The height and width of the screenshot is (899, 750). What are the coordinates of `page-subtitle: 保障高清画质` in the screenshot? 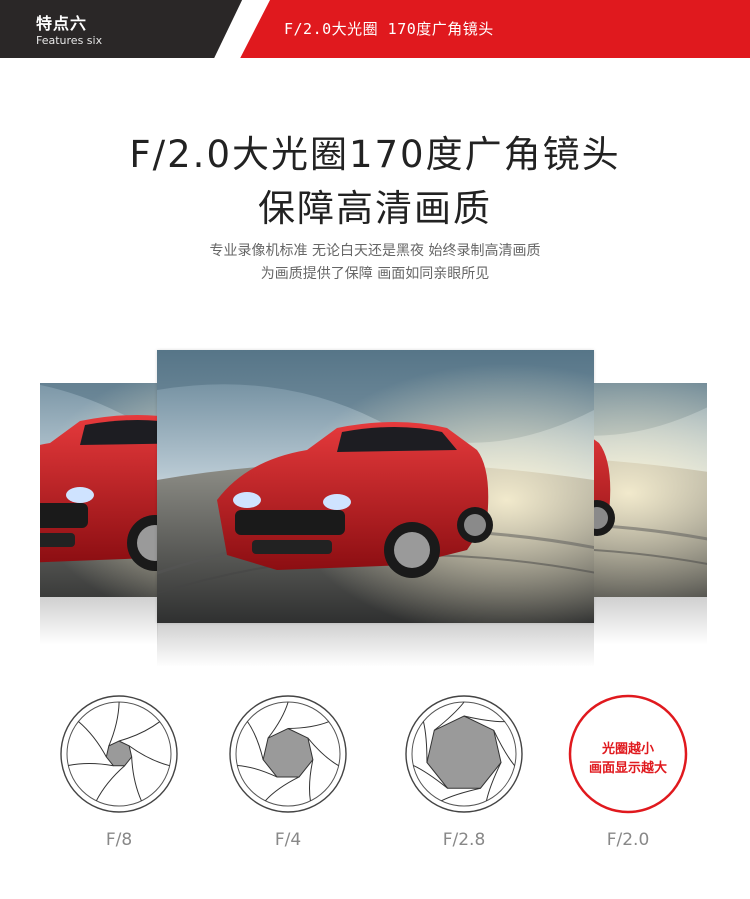 It's located at (375, 208).